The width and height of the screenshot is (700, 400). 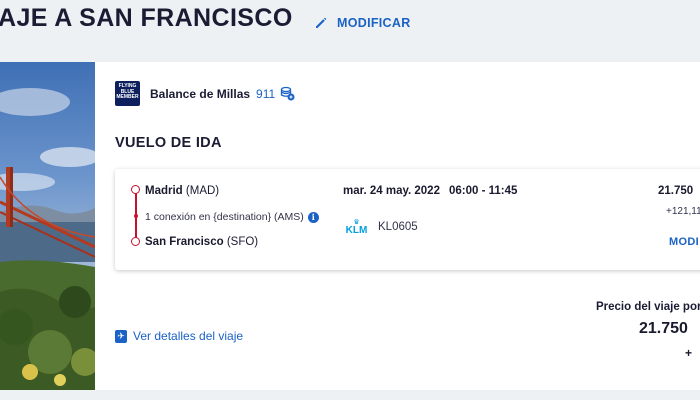 I want to click on flying-blue-logo-line: MEMBER, so click(x=127, y=97).